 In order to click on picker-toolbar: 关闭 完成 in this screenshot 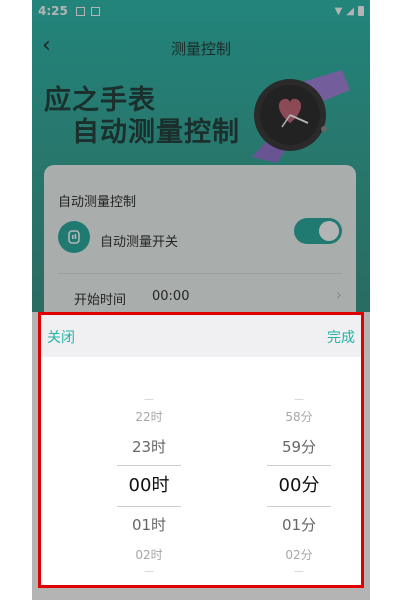, I will do `click(201, 336)`.